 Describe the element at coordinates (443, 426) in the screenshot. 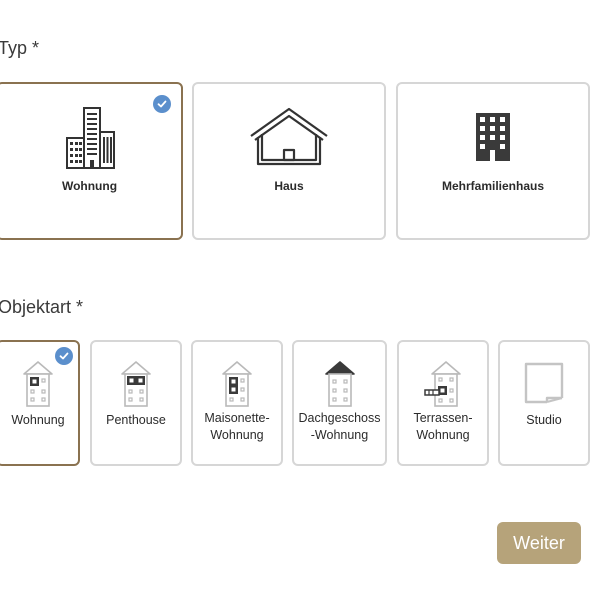

I see `objektart-option-label: Terrassen- Wohnung` at that location.